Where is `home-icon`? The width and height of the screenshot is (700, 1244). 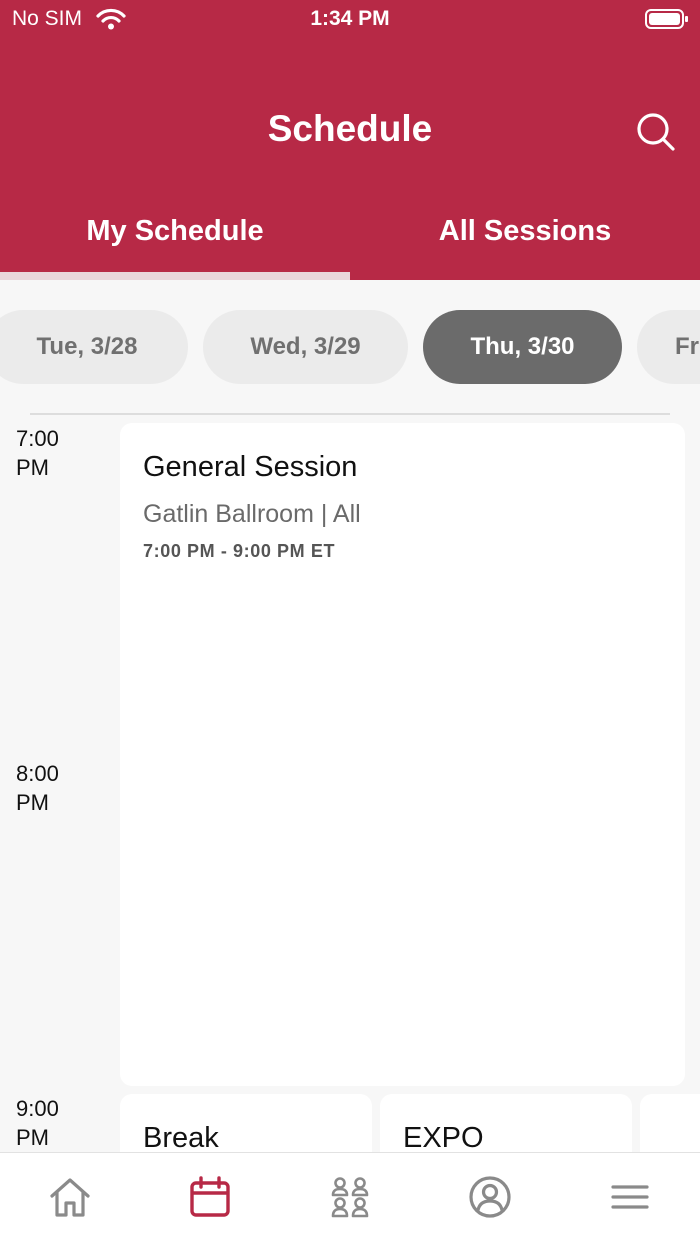 home-icon is located at coordinates (70, 1199).